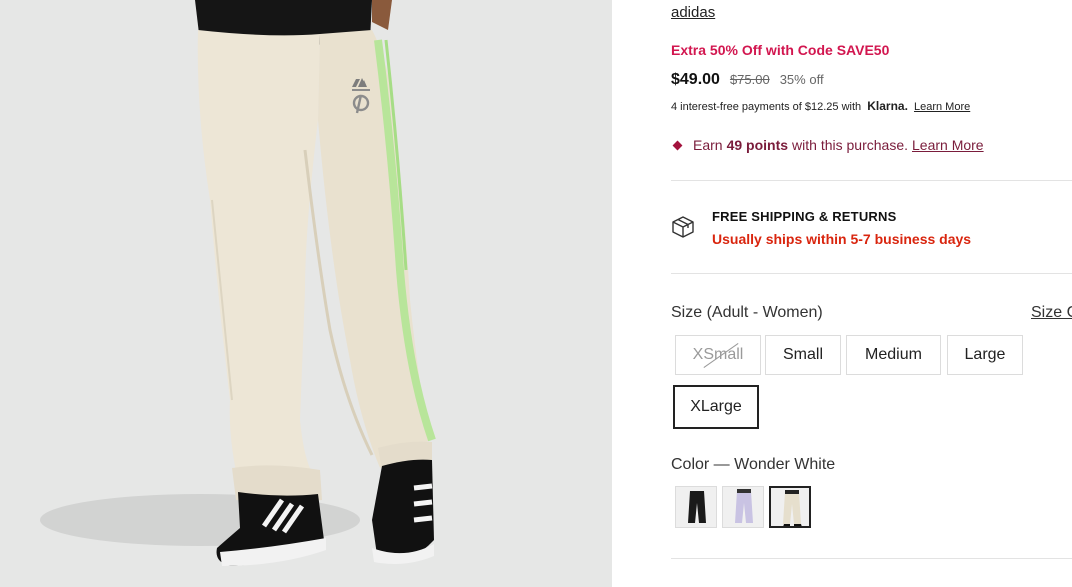  Describe the element at coordinates (766, 107) in the screenshot. I see `klarna-text: 4 interest-free payments of $12.25 with` at that location.